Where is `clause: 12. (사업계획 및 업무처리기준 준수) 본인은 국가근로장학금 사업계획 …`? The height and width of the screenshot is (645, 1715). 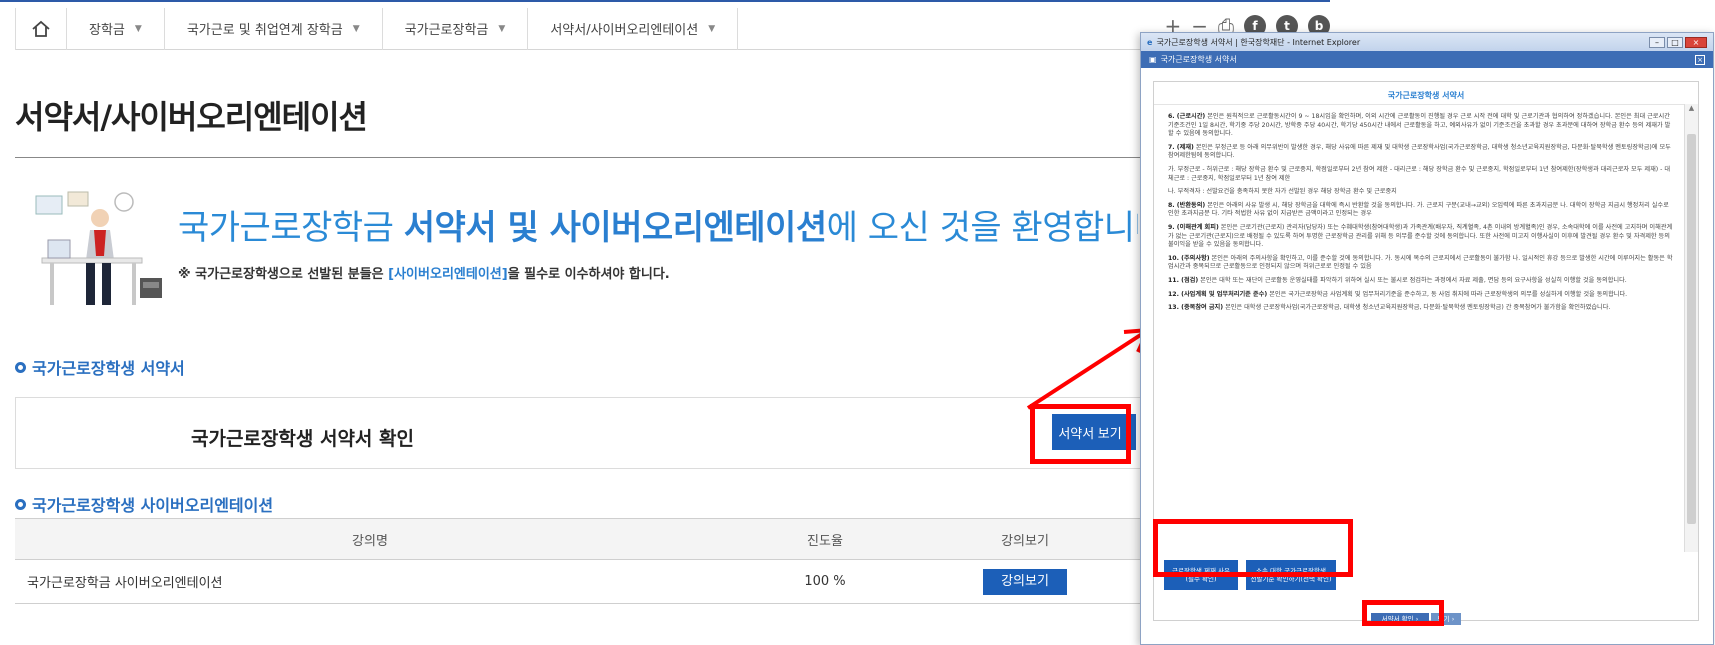 clause: 12. (사업계획 및 업무처리기준 준수) 본인은 국가근로장학금 사업계획 … is located at coordinates (1421, 295).